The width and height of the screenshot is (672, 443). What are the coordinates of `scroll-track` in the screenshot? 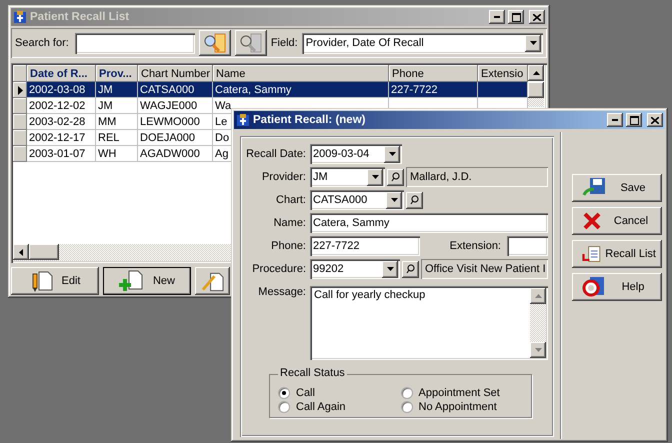 It's located at (536, 102).